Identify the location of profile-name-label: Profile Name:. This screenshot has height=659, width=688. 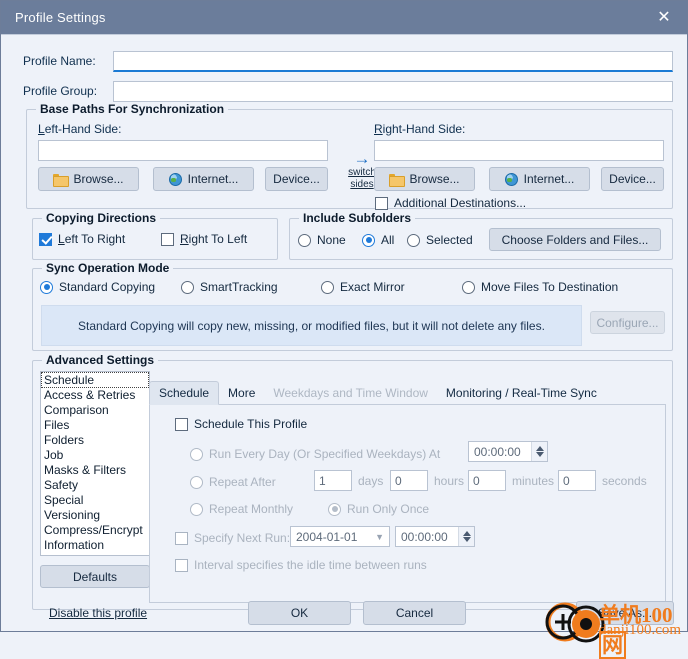
(59, 61).